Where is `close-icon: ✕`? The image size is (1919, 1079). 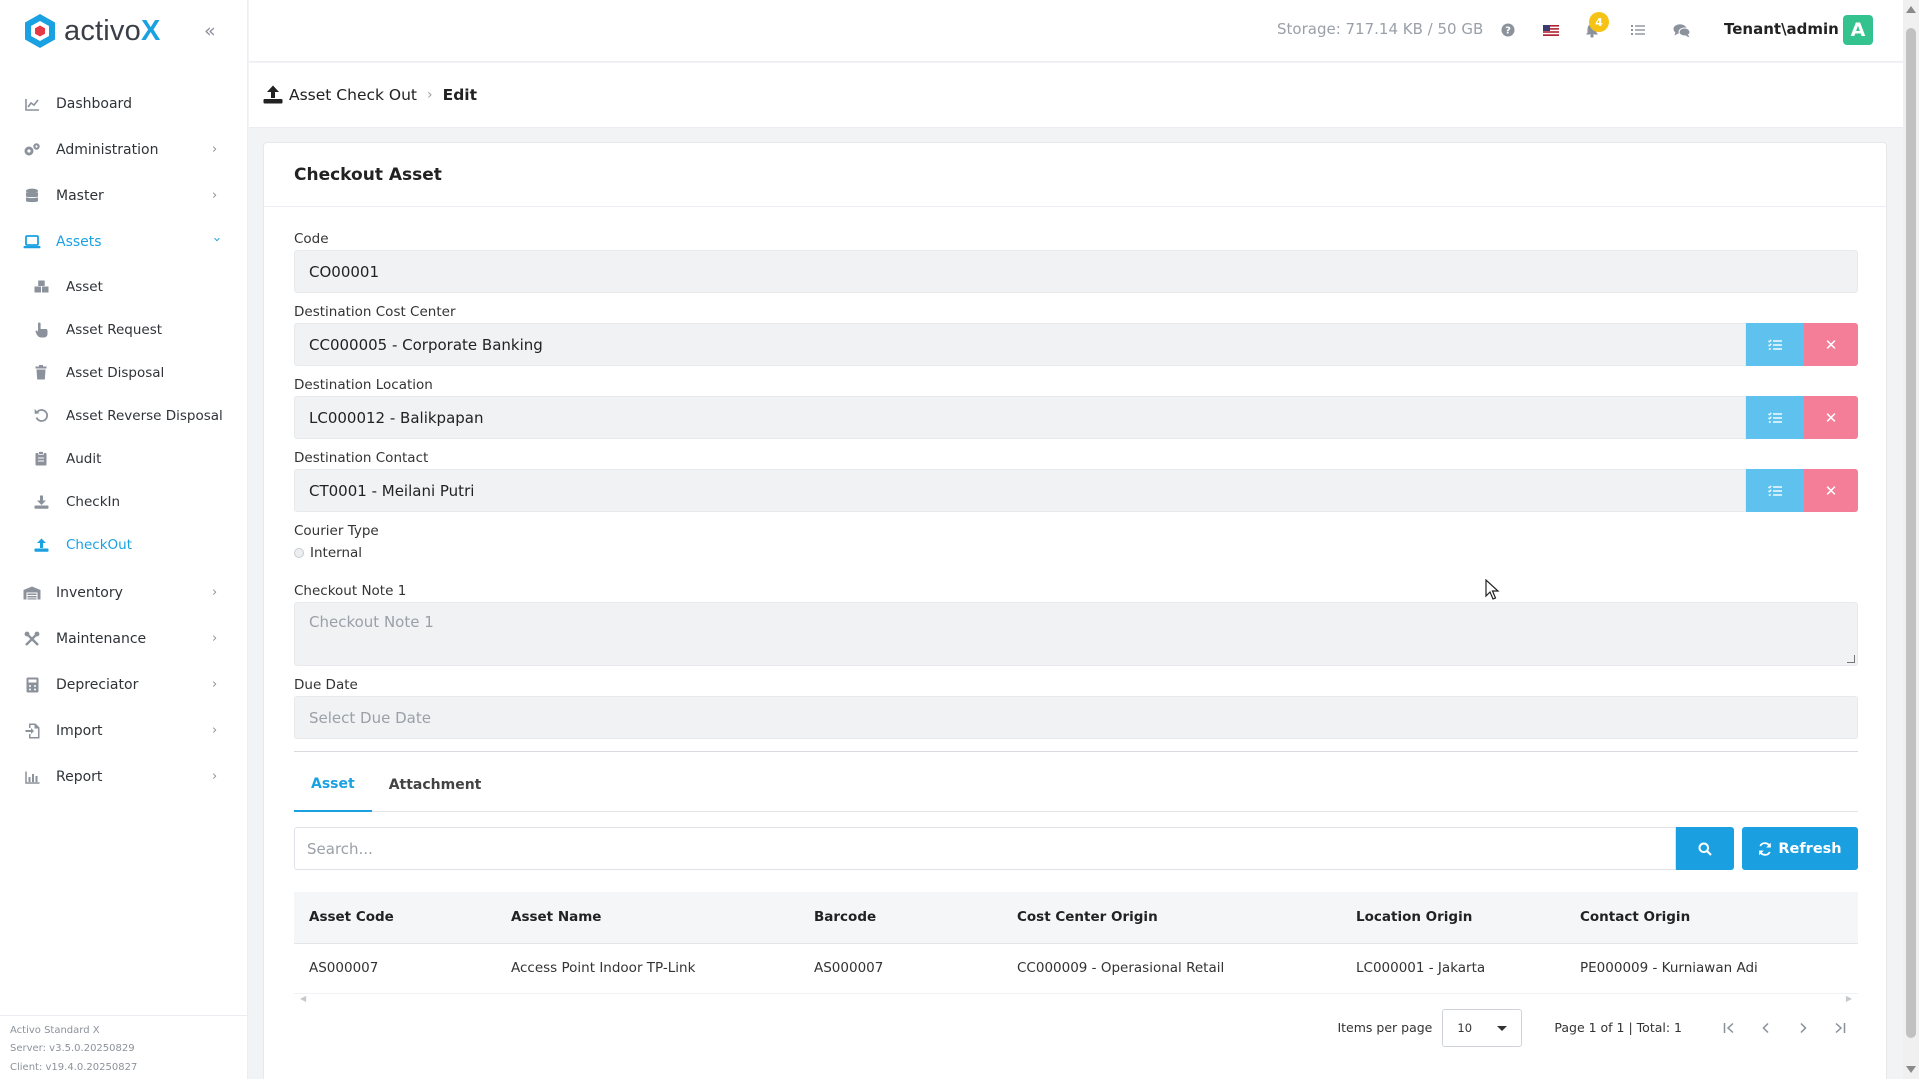
close-icon: ✕ is located at coordinates (1831, 417).